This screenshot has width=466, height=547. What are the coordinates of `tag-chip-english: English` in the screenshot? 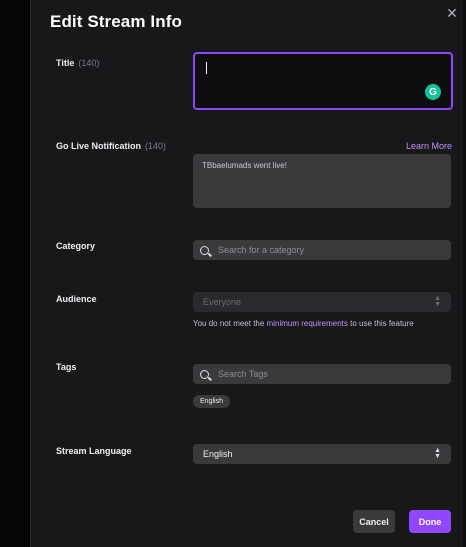 It's located at (211, 401).